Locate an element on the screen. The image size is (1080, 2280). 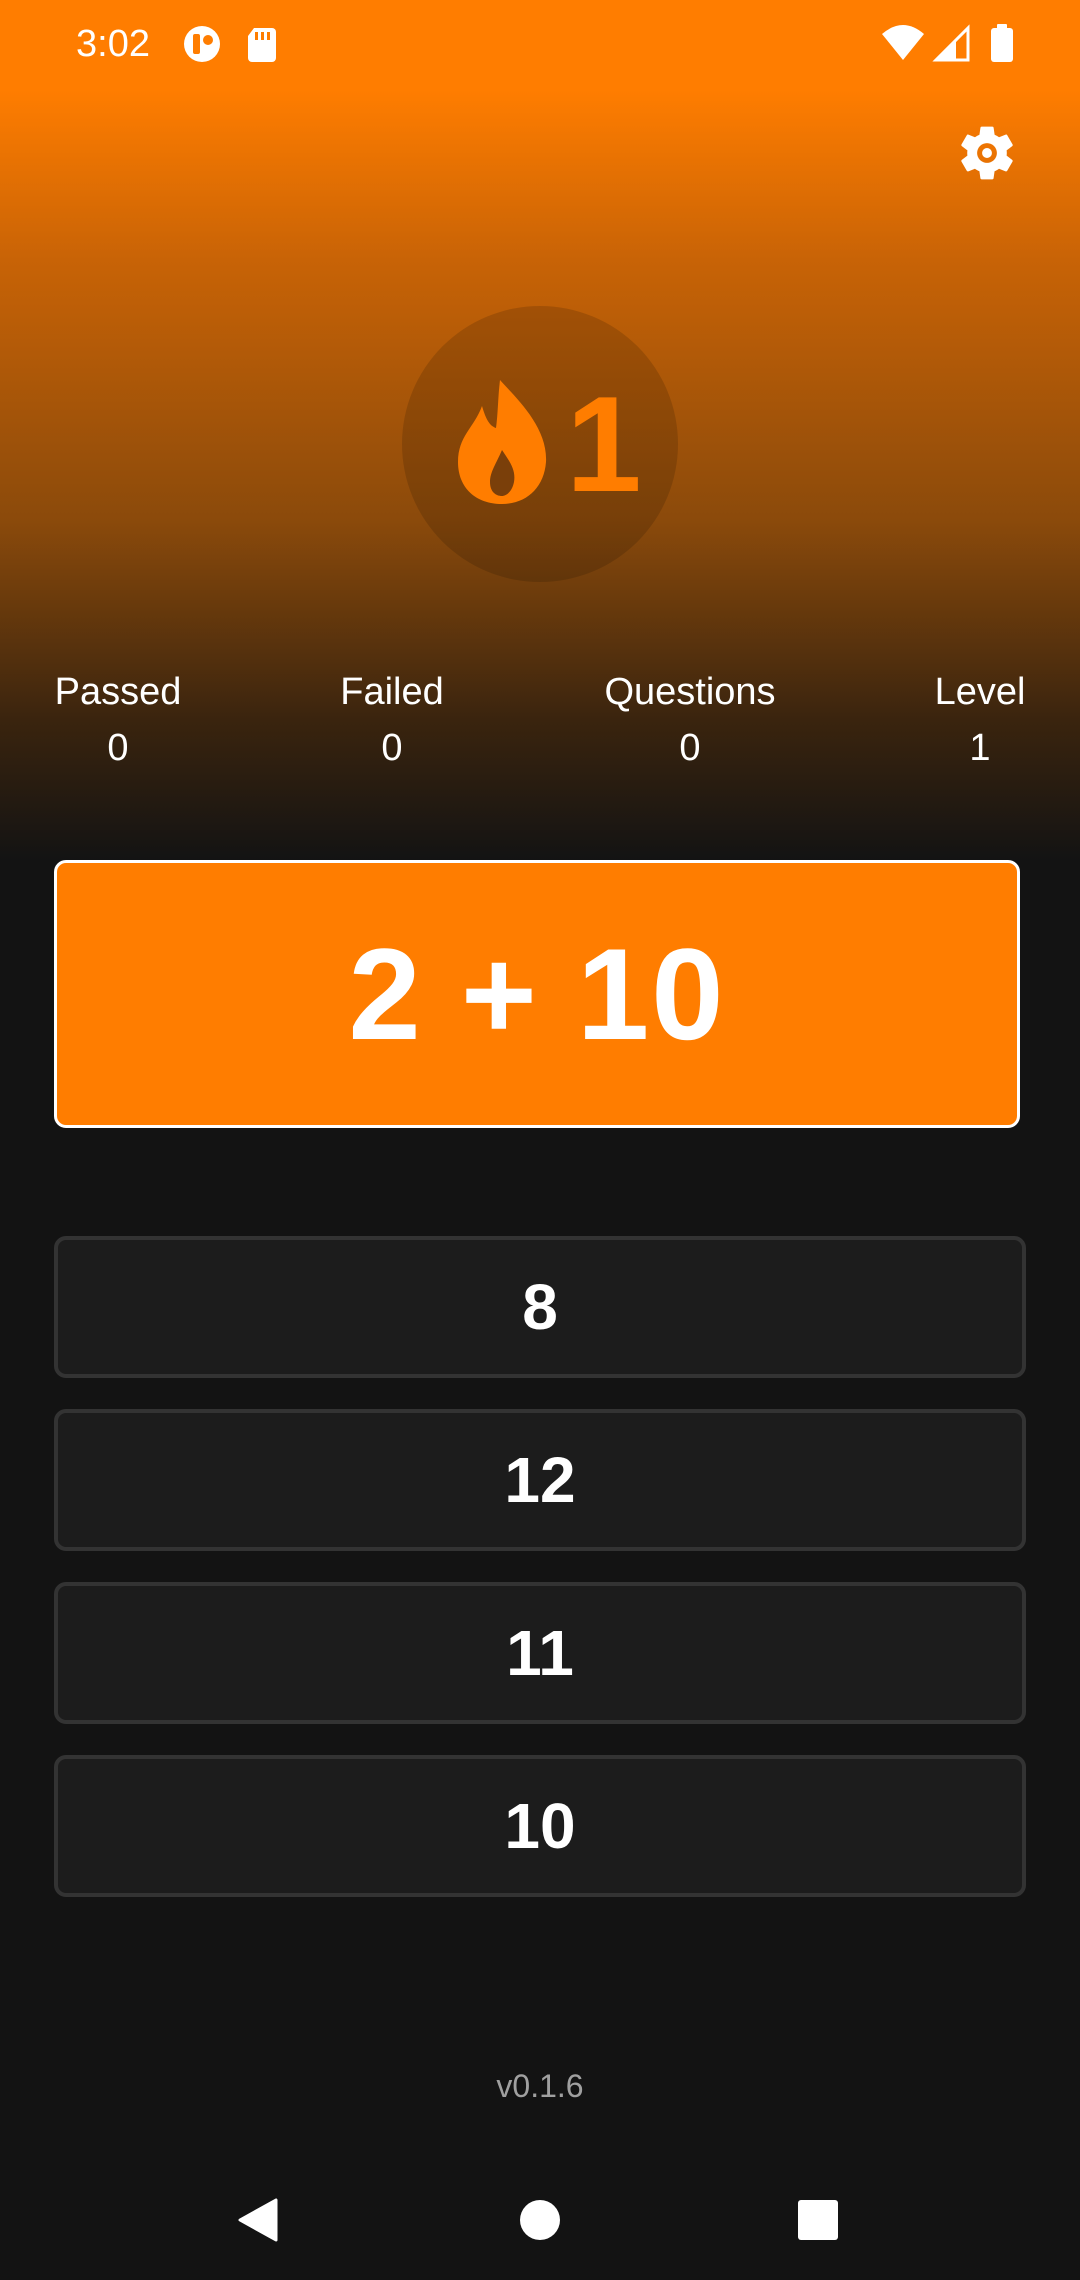
stat-label: Failed is located at coordinates (392, 692).